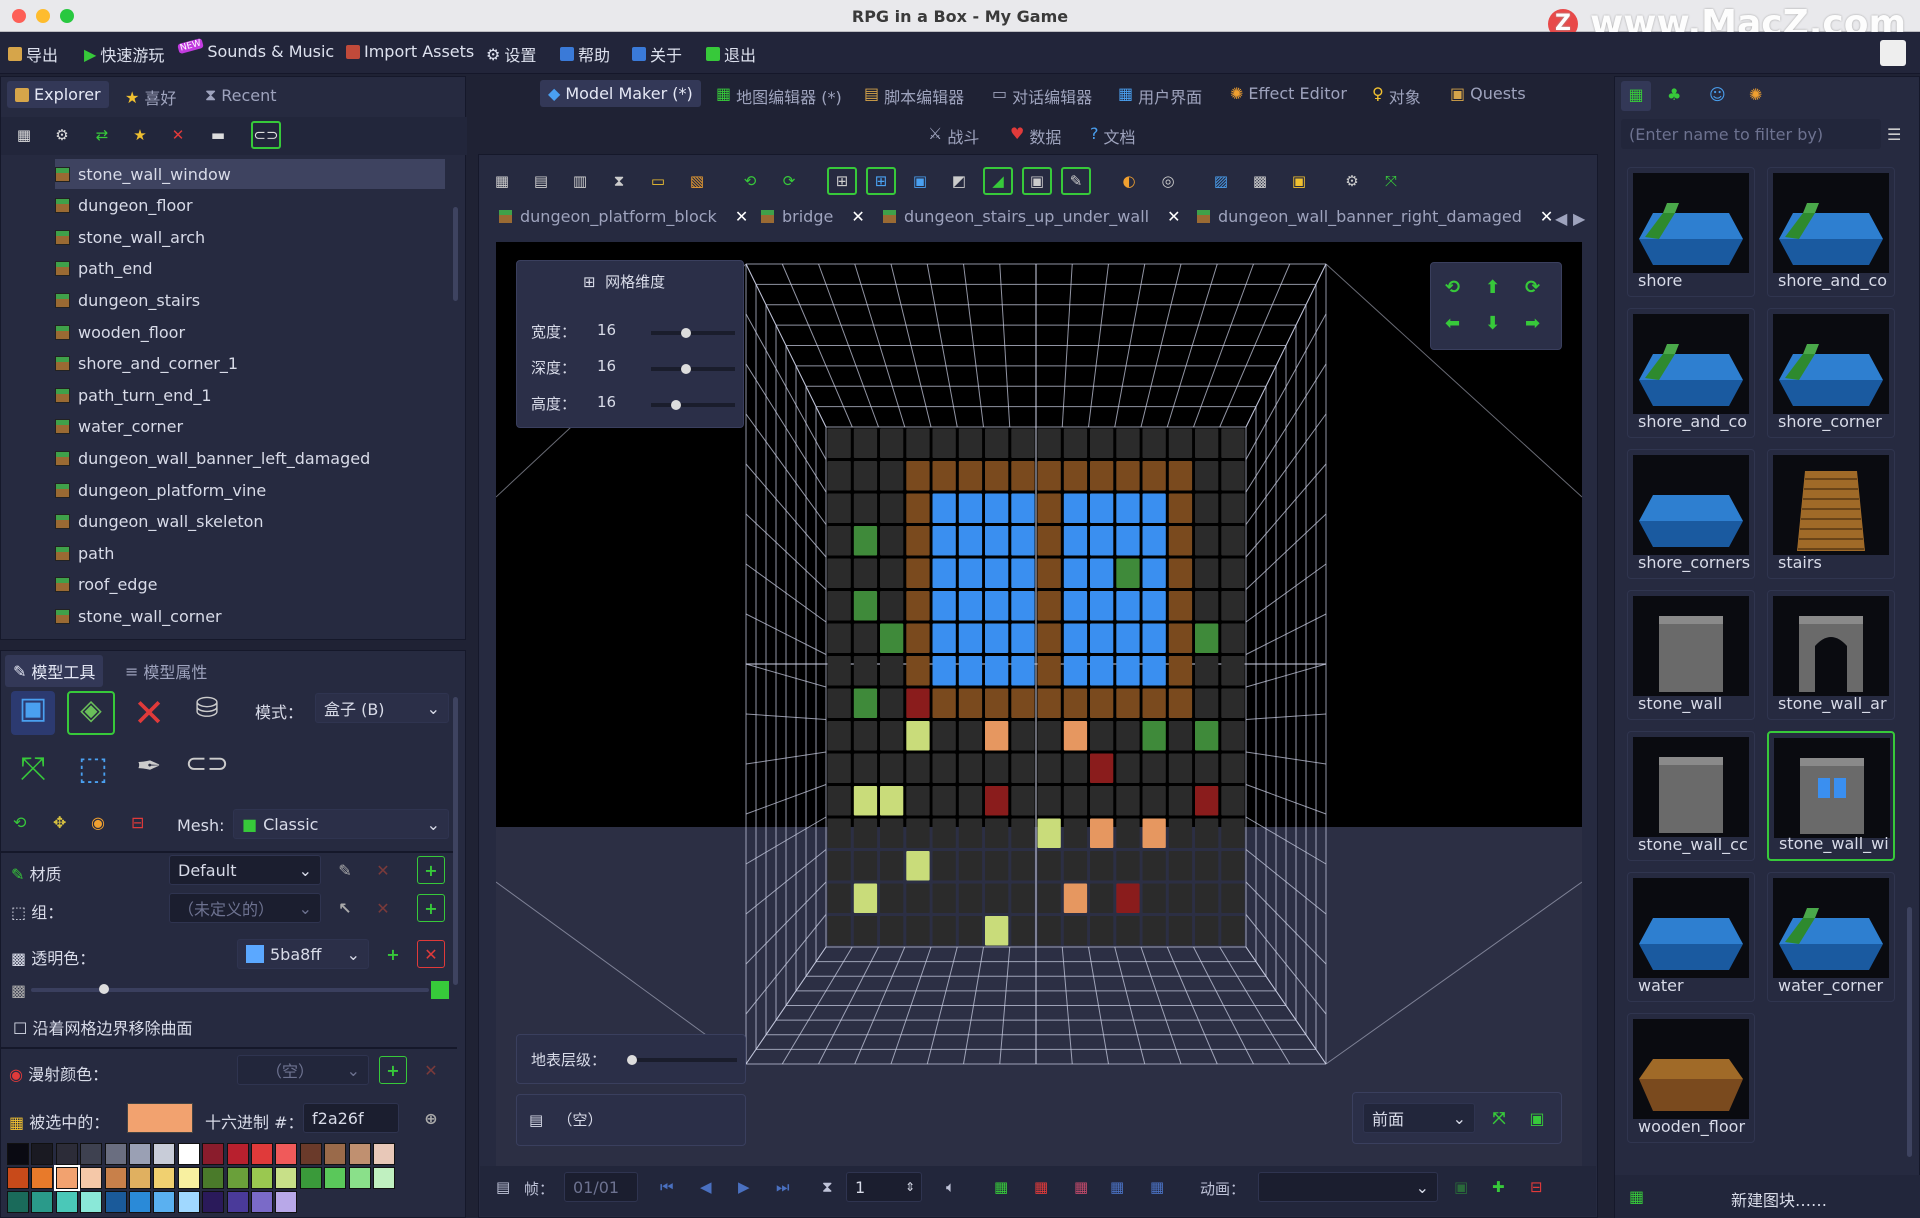 Image resolution: width=1920 pixels, height=1218 pixels. I want to click on menu-sounds-music: NEW Sounds & Music, so click(255, 49).